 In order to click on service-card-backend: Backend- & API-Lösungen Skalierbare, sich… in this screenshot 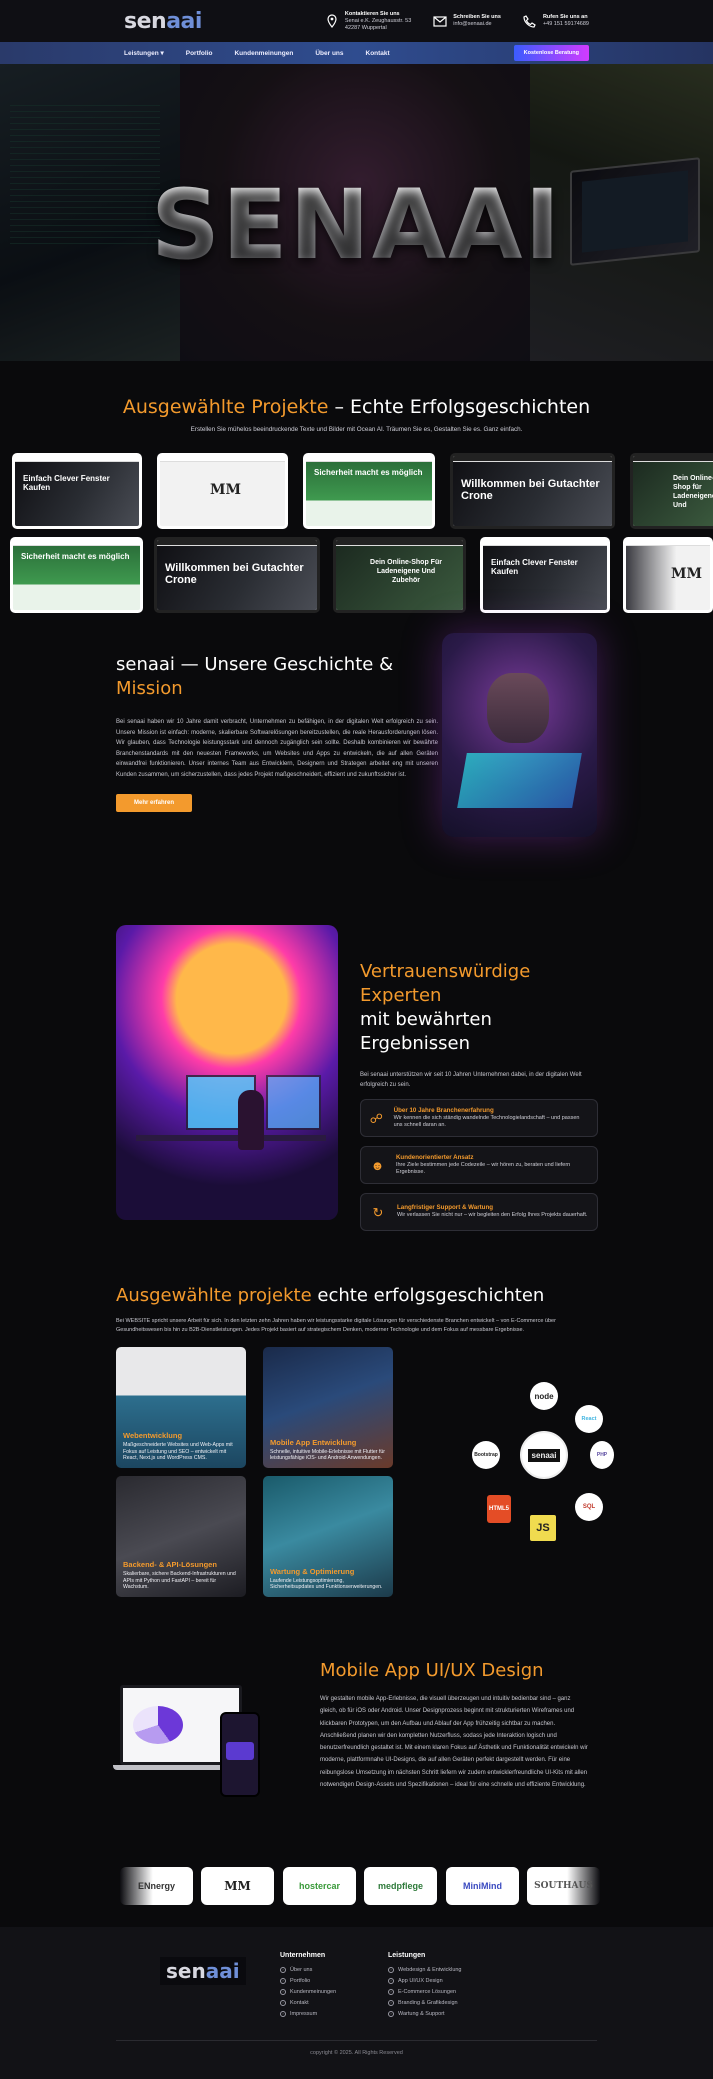, I will do `click(181, 1536)`.